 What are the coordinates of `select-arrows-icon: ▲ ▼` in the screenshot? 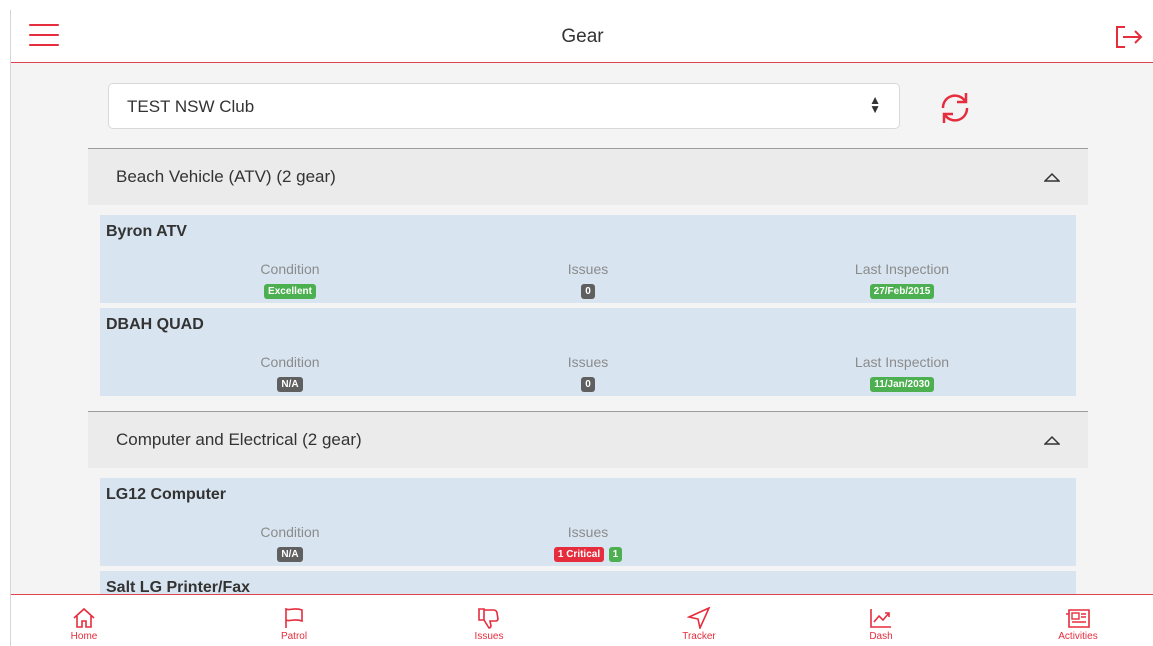 It's located at (875, 104).